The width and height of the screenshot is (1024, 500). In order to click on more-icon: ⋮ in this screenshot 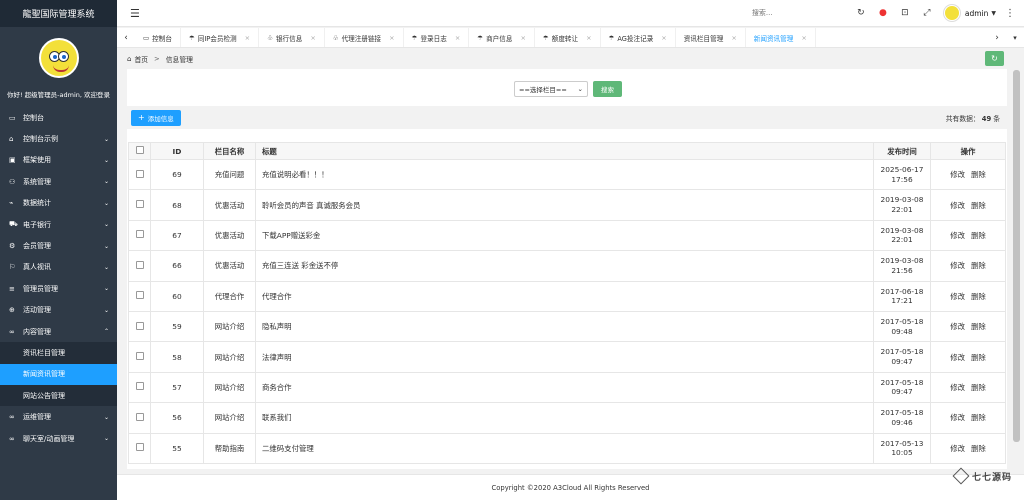, I will do `click(1010, 13)`.